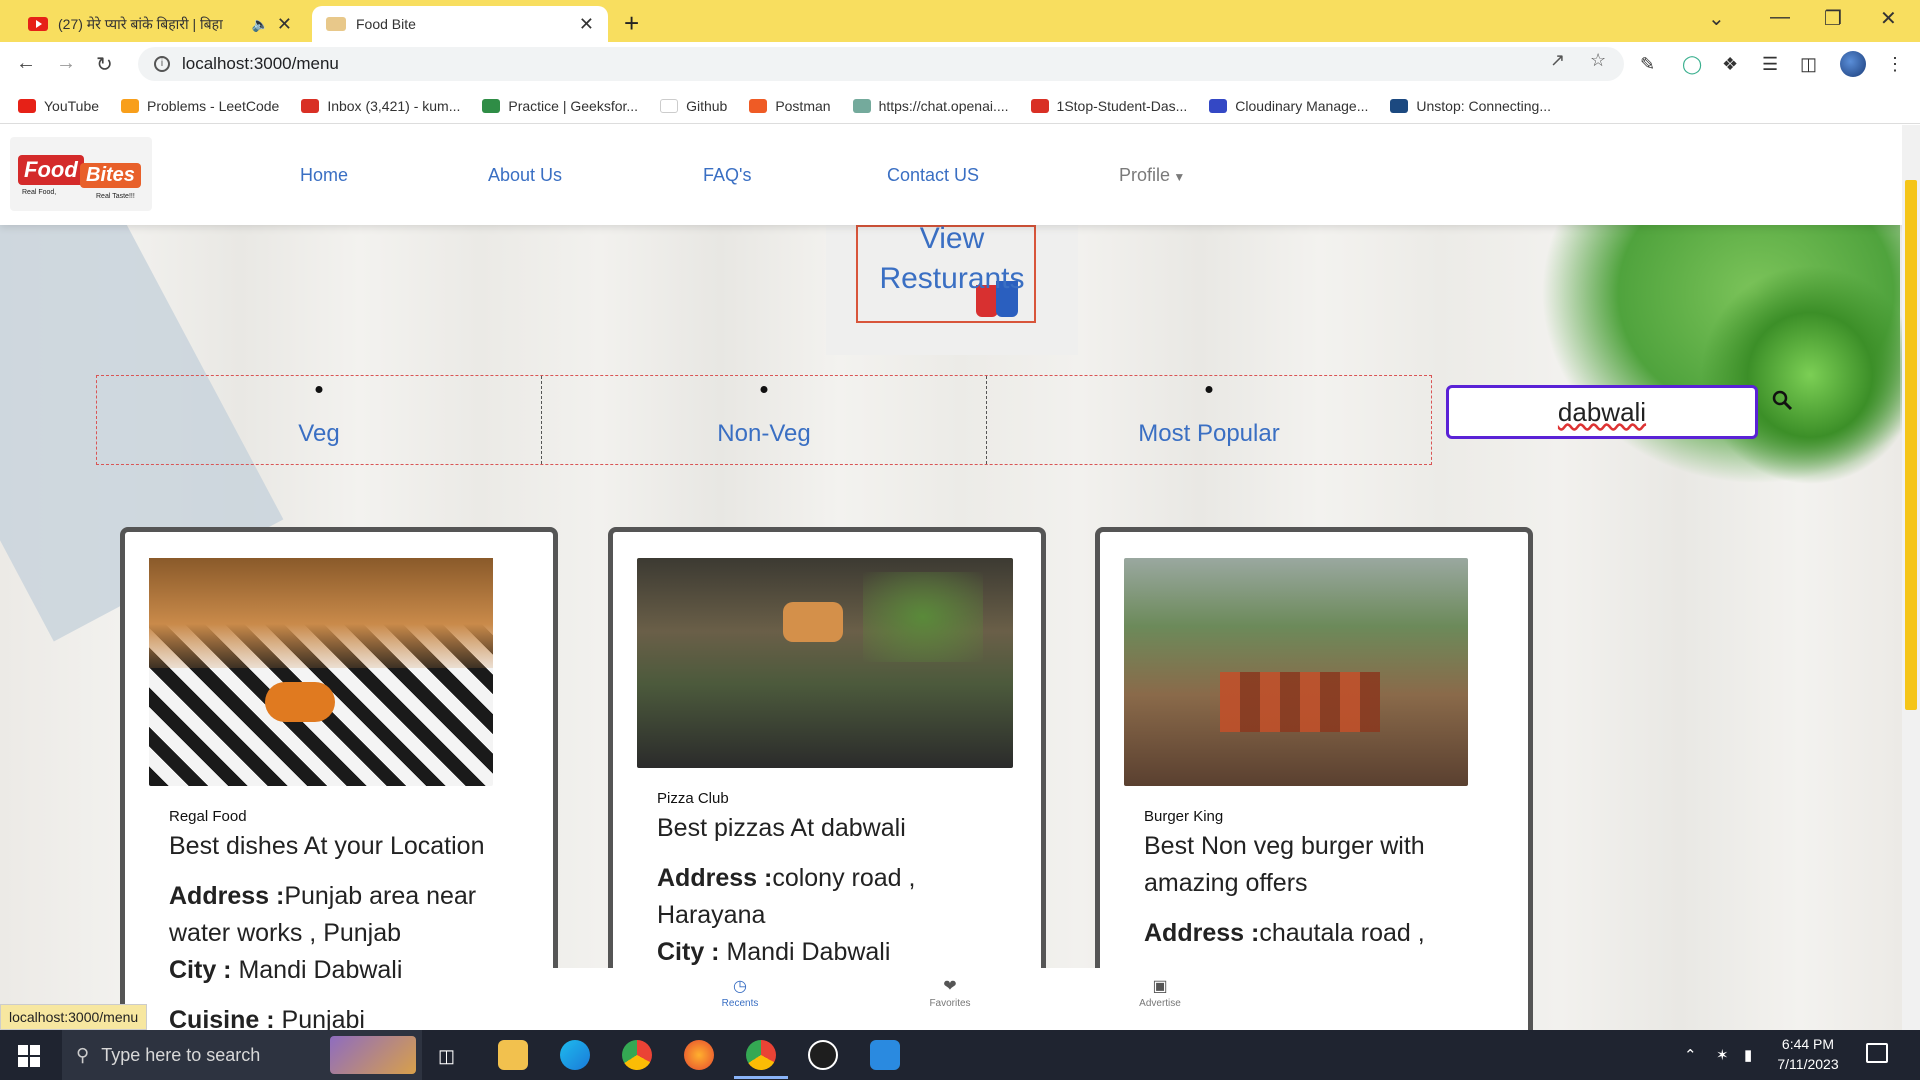 This screenshot has height=1080, width=1920. I want to click on mongodb-compass-icon, so click(823, 1055).